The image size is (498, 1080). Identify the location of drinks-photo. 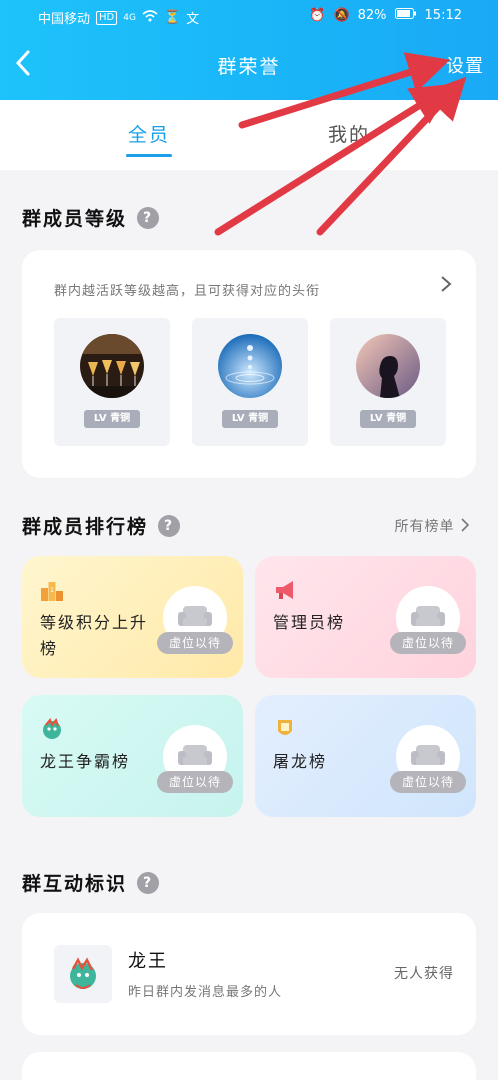
(112, 366).